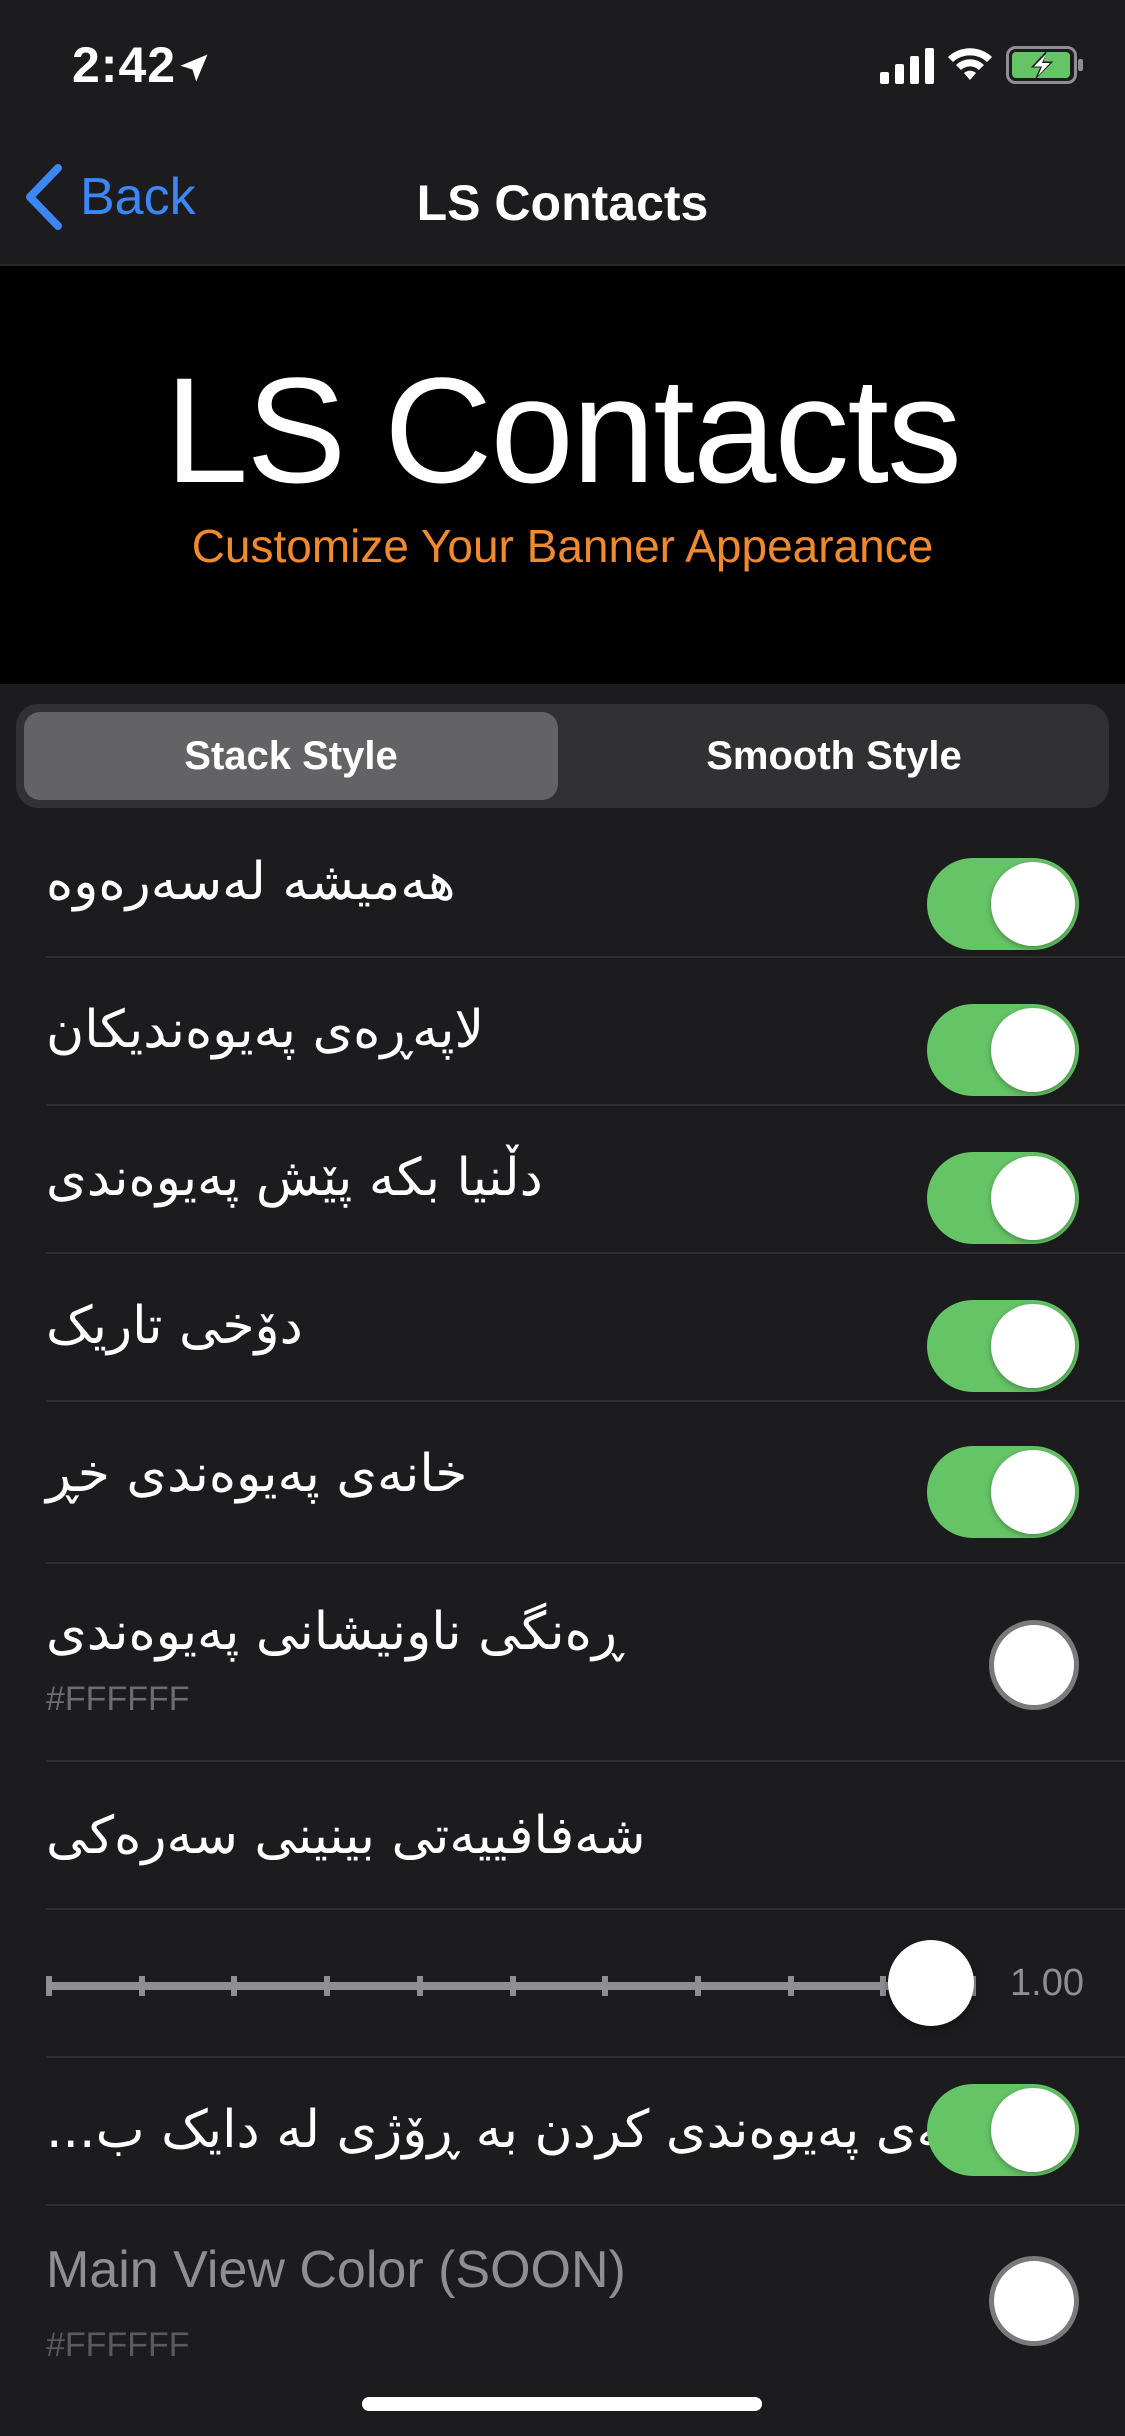  What do you see at coordinates (585, 1328) in the screenshot?
I see `setting-row-dark-mode: دۆخی تاریک` at bounding box center [585, 1328].